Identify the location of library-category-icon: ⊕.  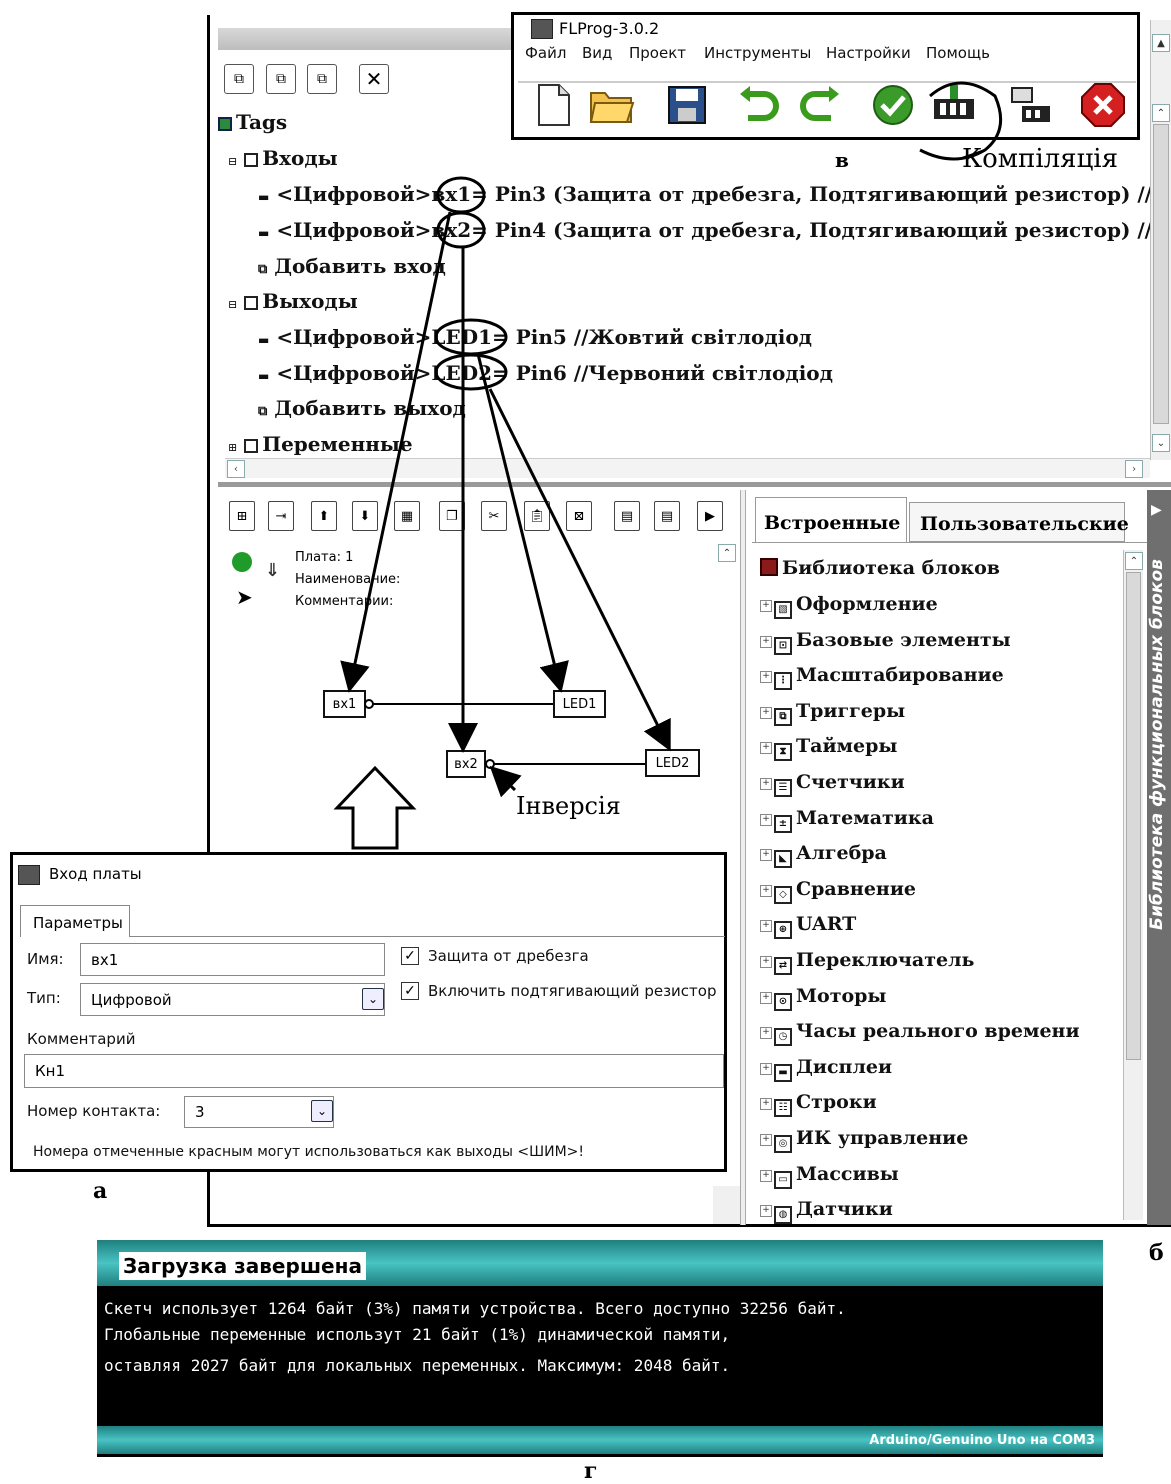
(783, 930).